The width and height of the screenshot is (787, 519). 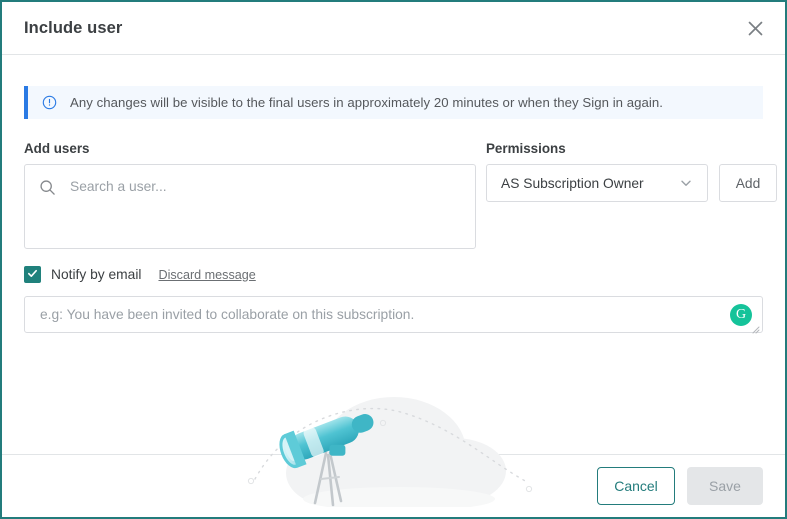 What do you see at coordinates (725, 486) in the screenshot?
I see `save-button: Save` at bounding box center [725, 486].